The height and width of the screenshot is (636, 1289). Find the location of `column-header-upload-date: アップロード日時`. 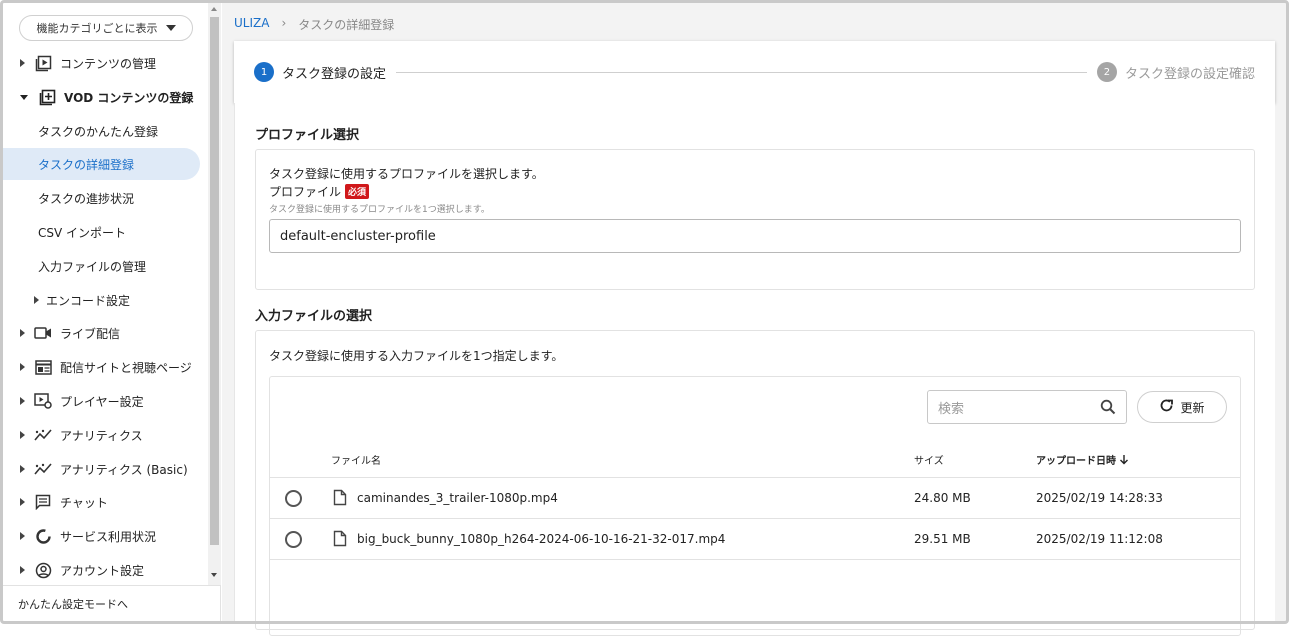

column-header-upload-date: アップロード日時 is located at coordinates (1082, 459).